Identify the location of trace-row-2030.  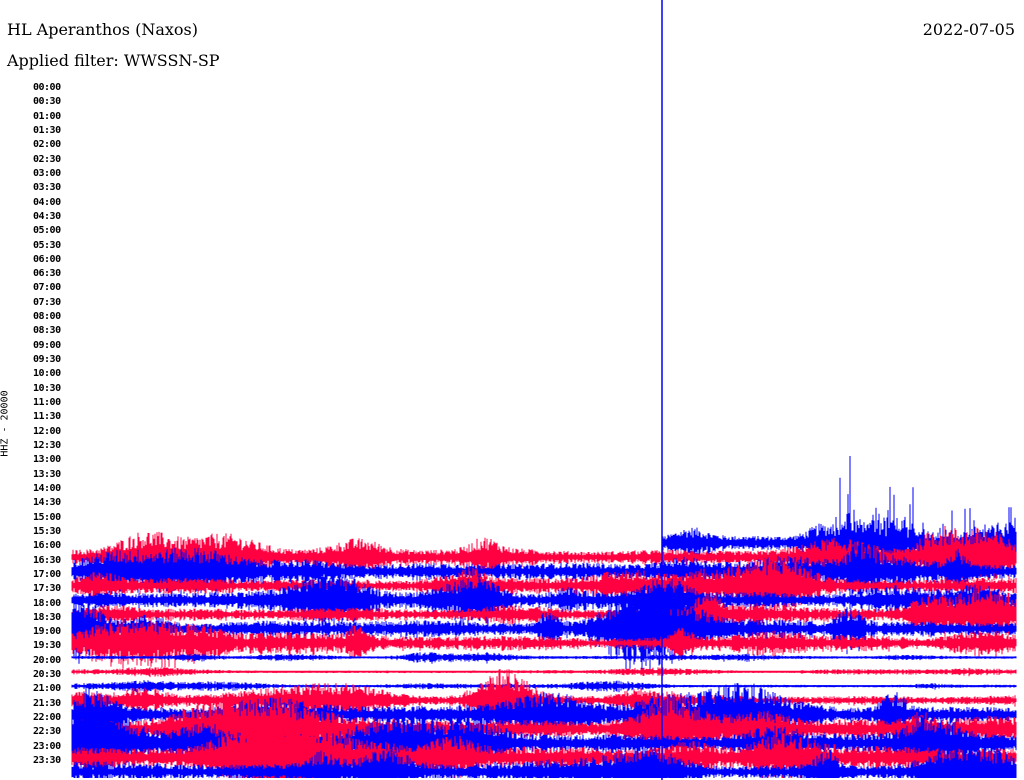
(544, 686).